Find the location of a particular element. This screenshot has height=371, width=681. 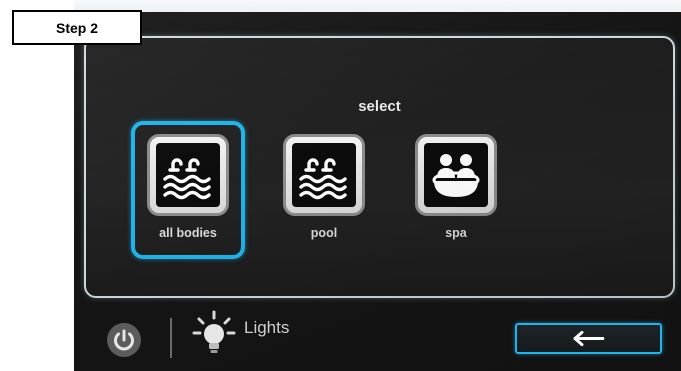

option-spa: spa is located at coordinates (456, 191).